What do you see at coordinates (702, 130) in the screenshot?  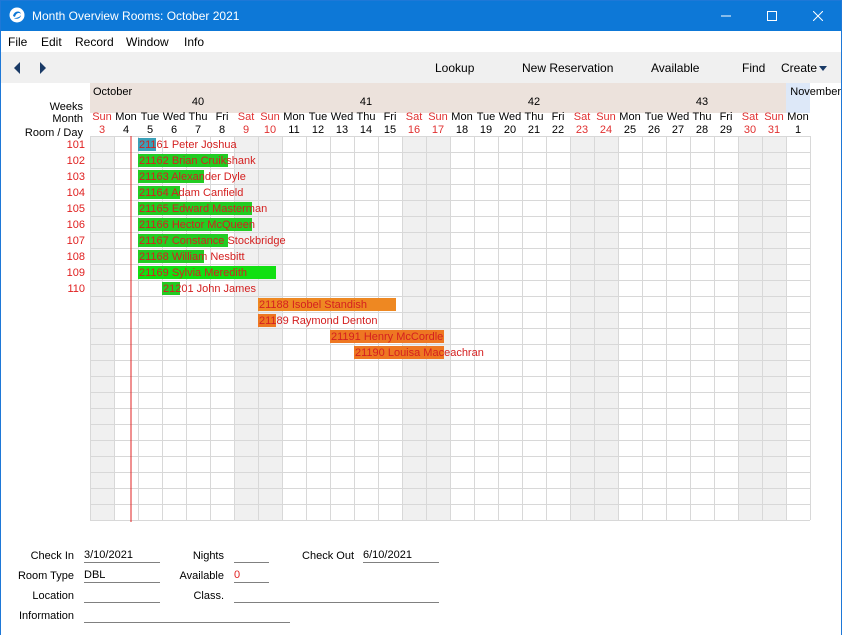 I see `day-number-label: 28` at bounding box center [702, 130].